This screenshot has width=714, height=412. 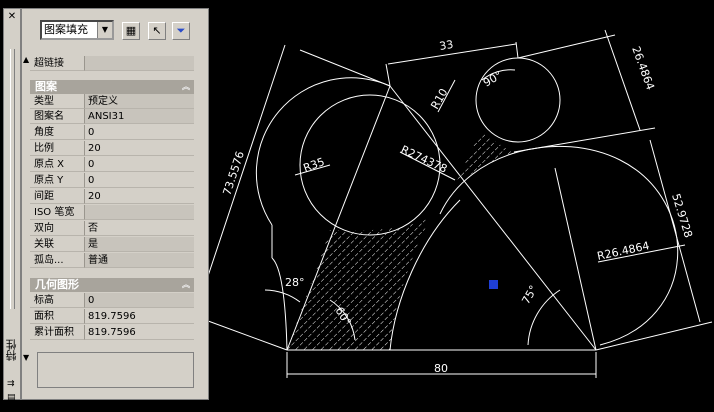 I want to click on description-box, so click(x=115, y=370).